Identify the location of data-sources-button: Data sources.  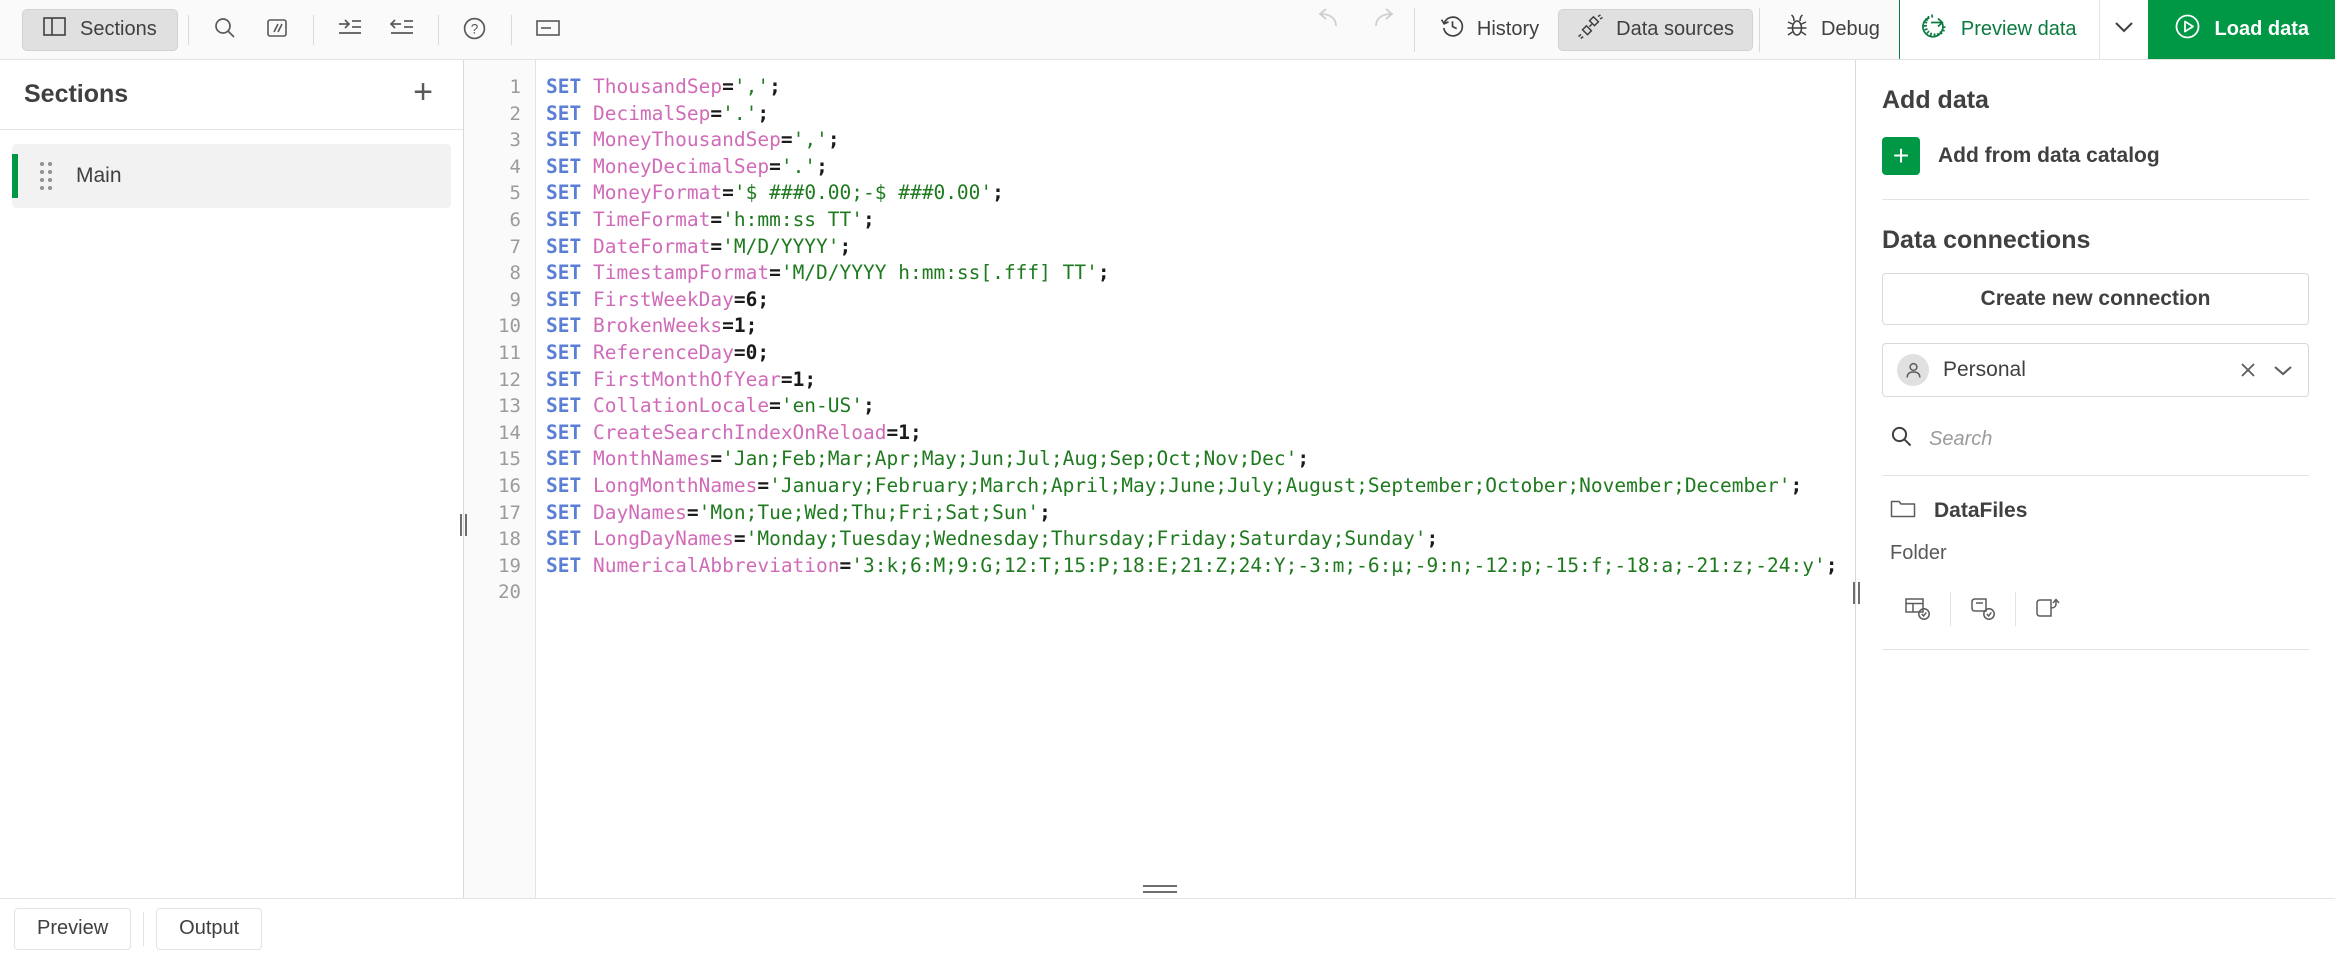
(1655, 29).